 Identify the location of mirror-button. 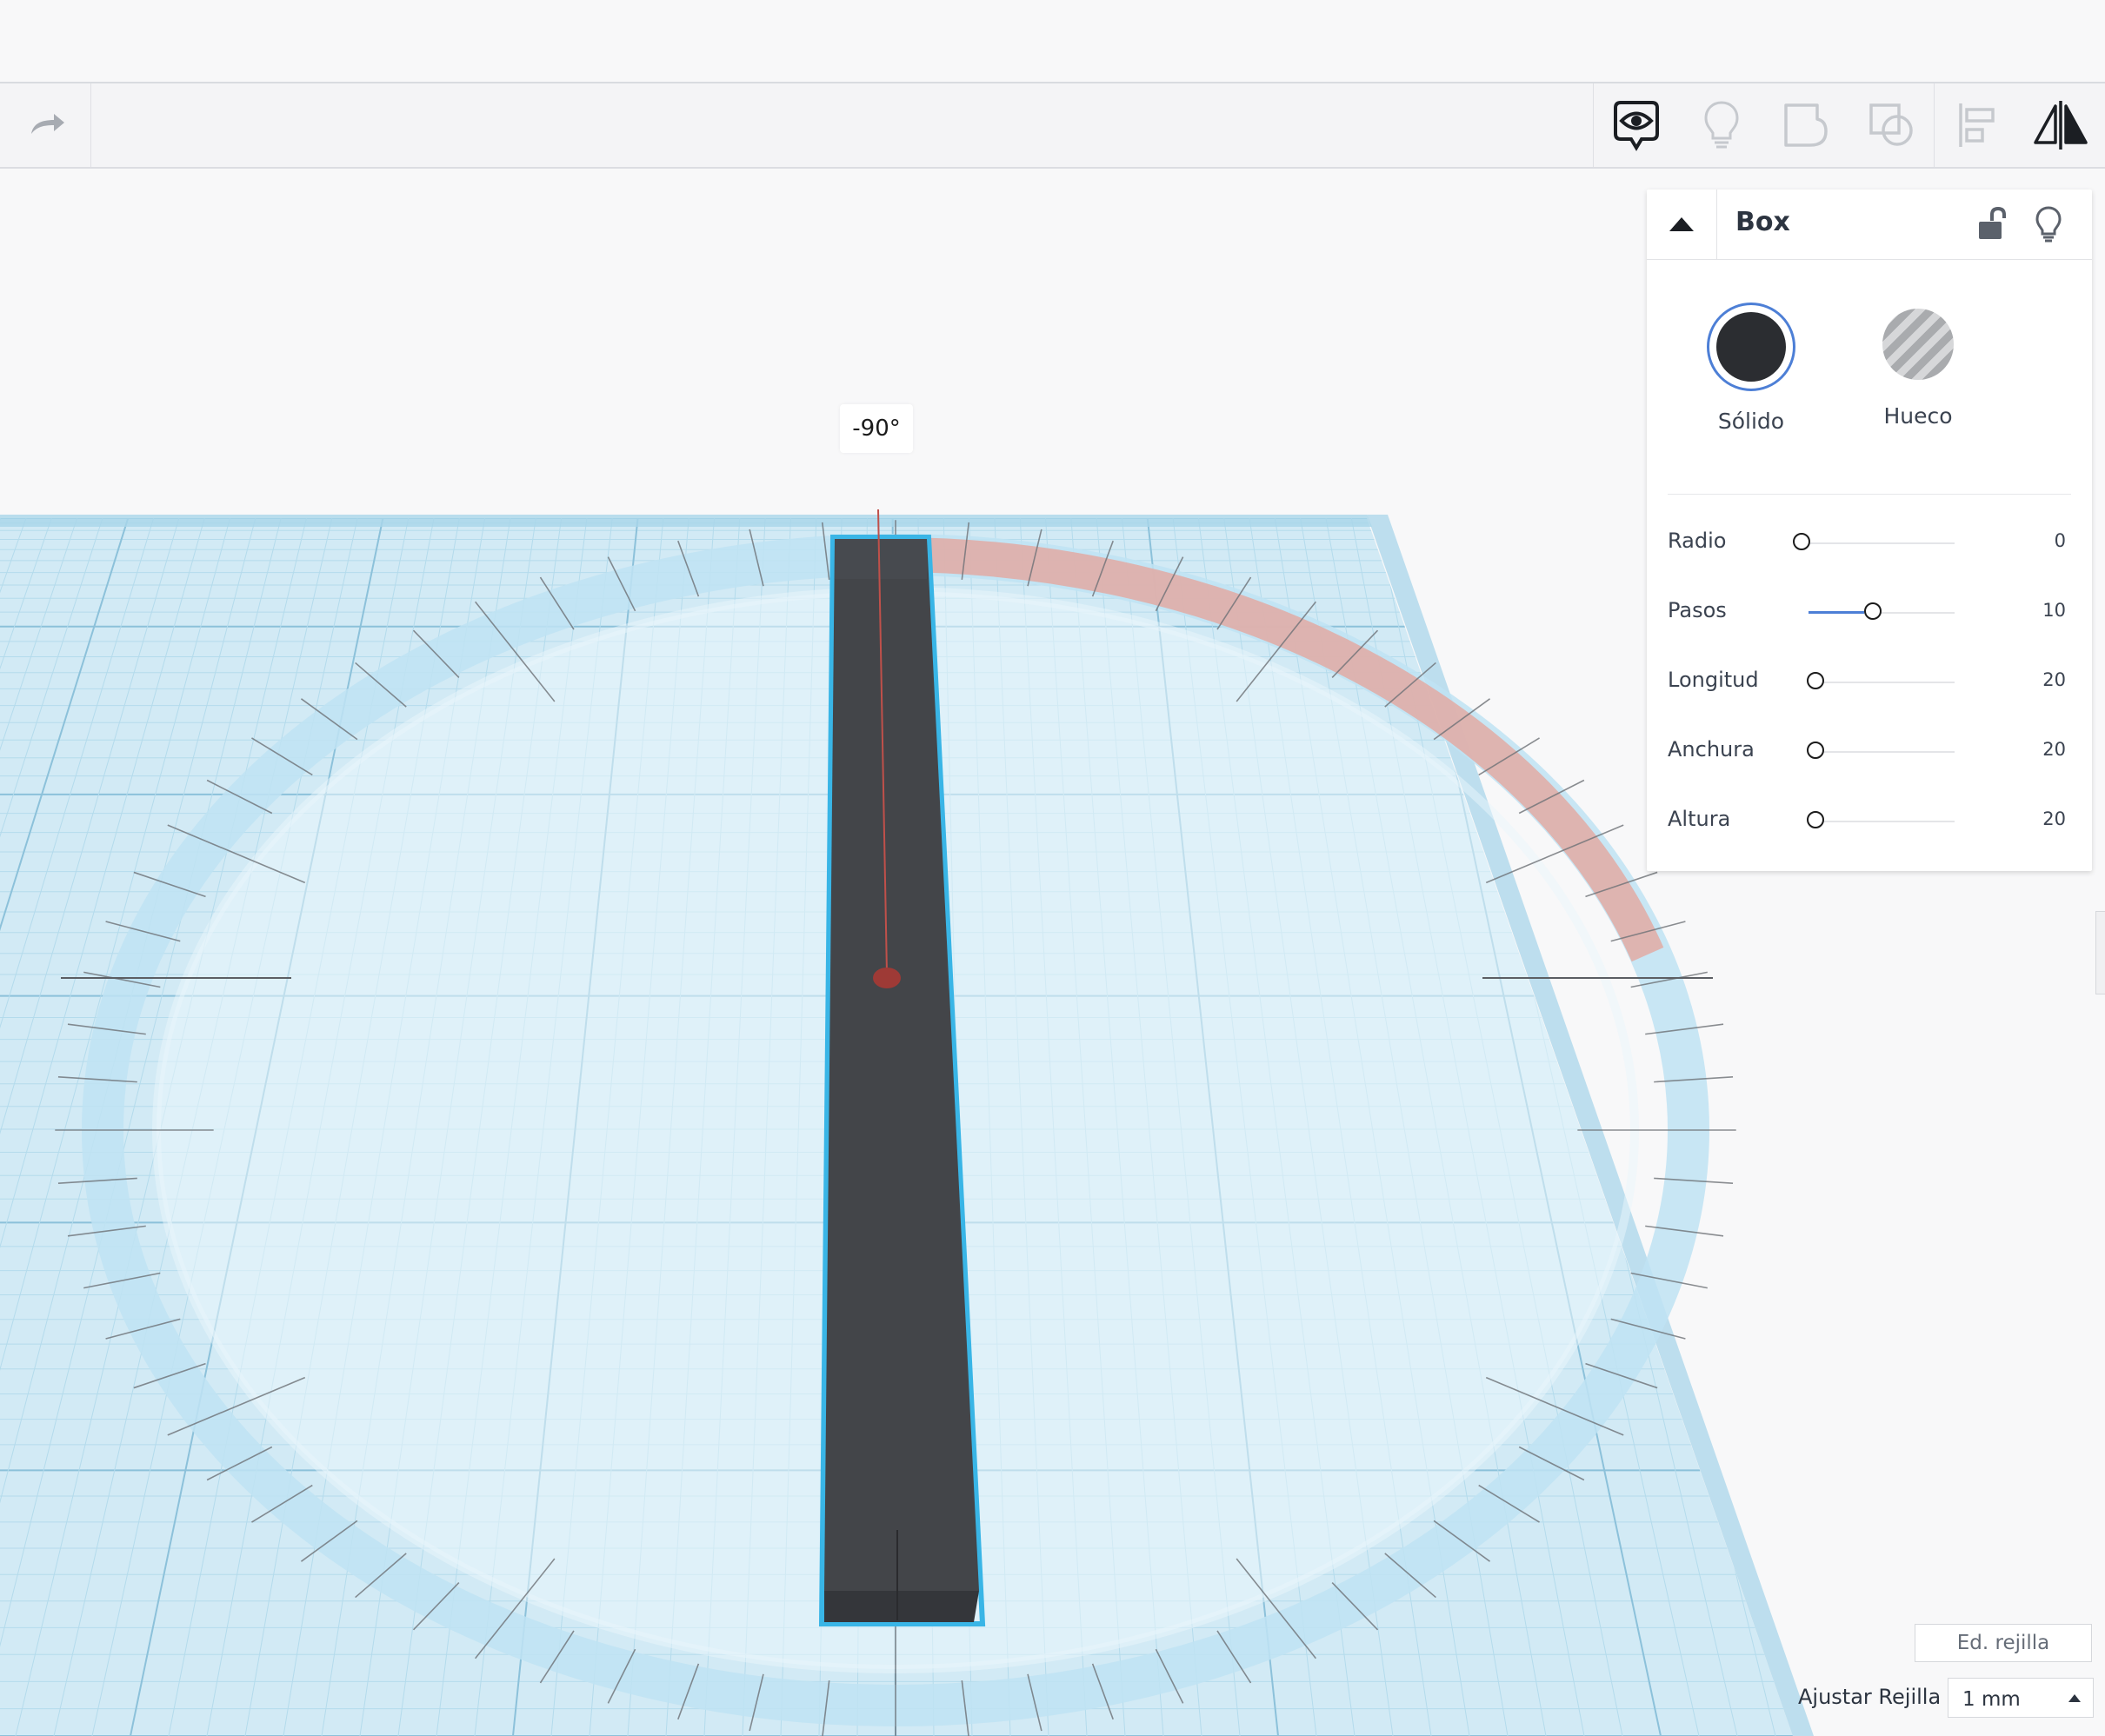
(2060, 125).